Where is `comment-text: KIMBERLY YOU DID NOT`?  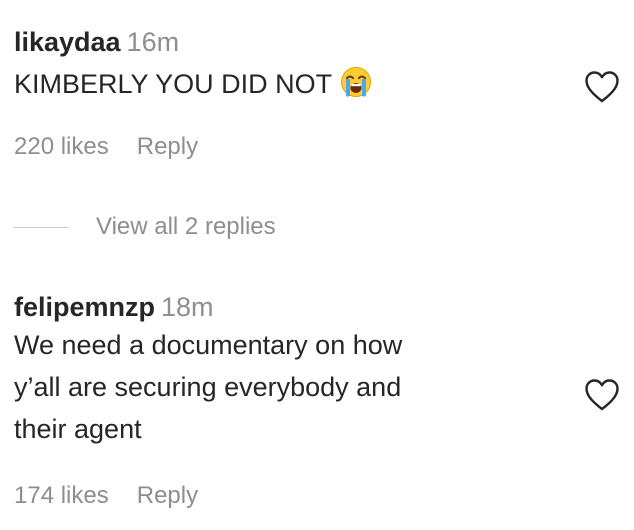
comment-text: KIMBERLY YOU DID NOT is located at coordinates (264, 84).